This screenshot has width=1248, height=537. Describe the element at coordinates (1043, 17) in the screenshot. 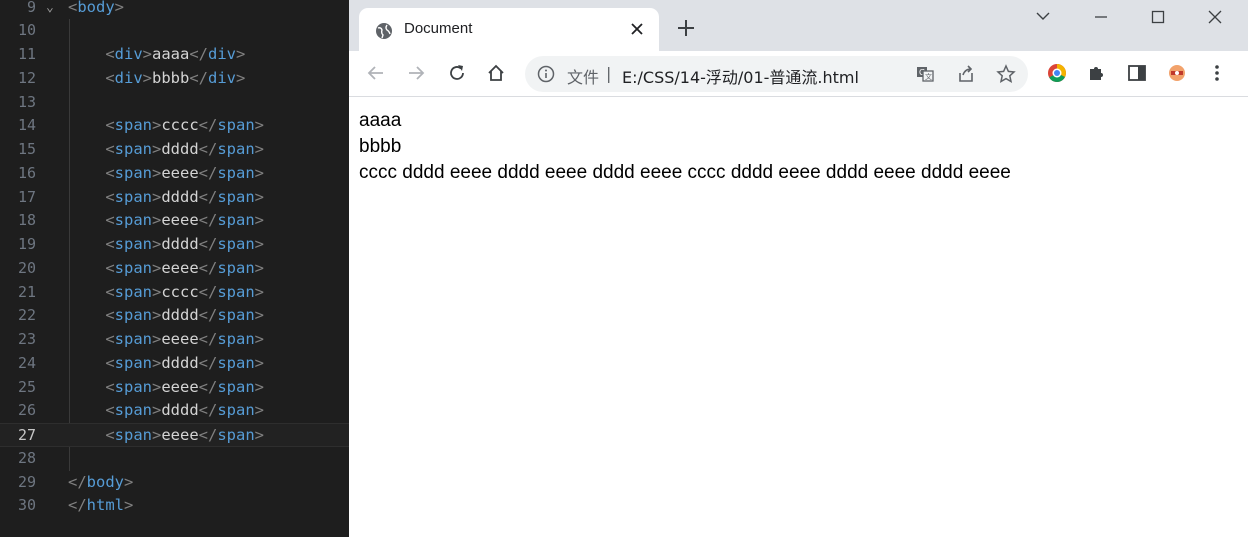

I see `tab-search-chevron-icon` at that location.